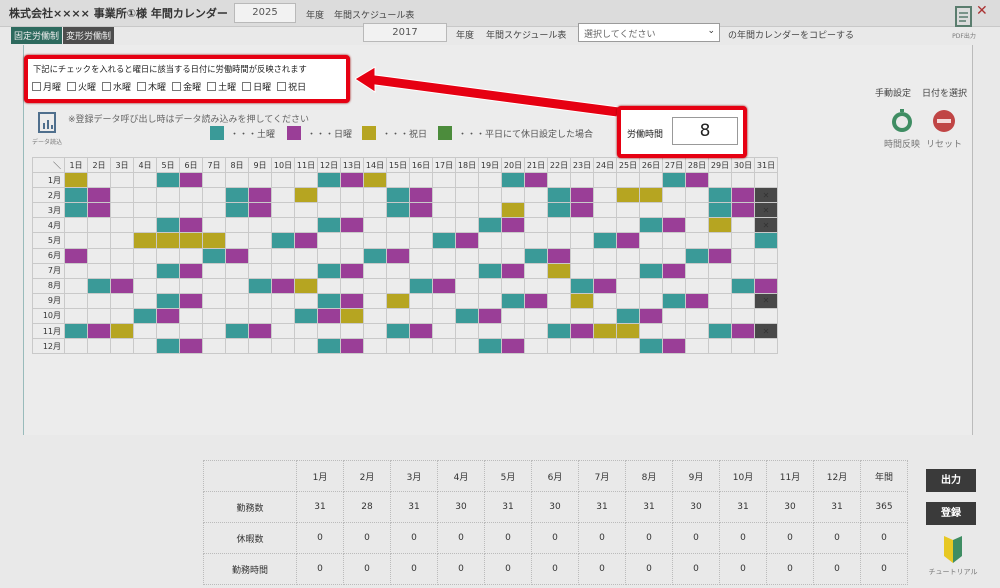 The image size is (1000, 588). I want to click on weekday-checkbox: 金曜, so click(186, 86).